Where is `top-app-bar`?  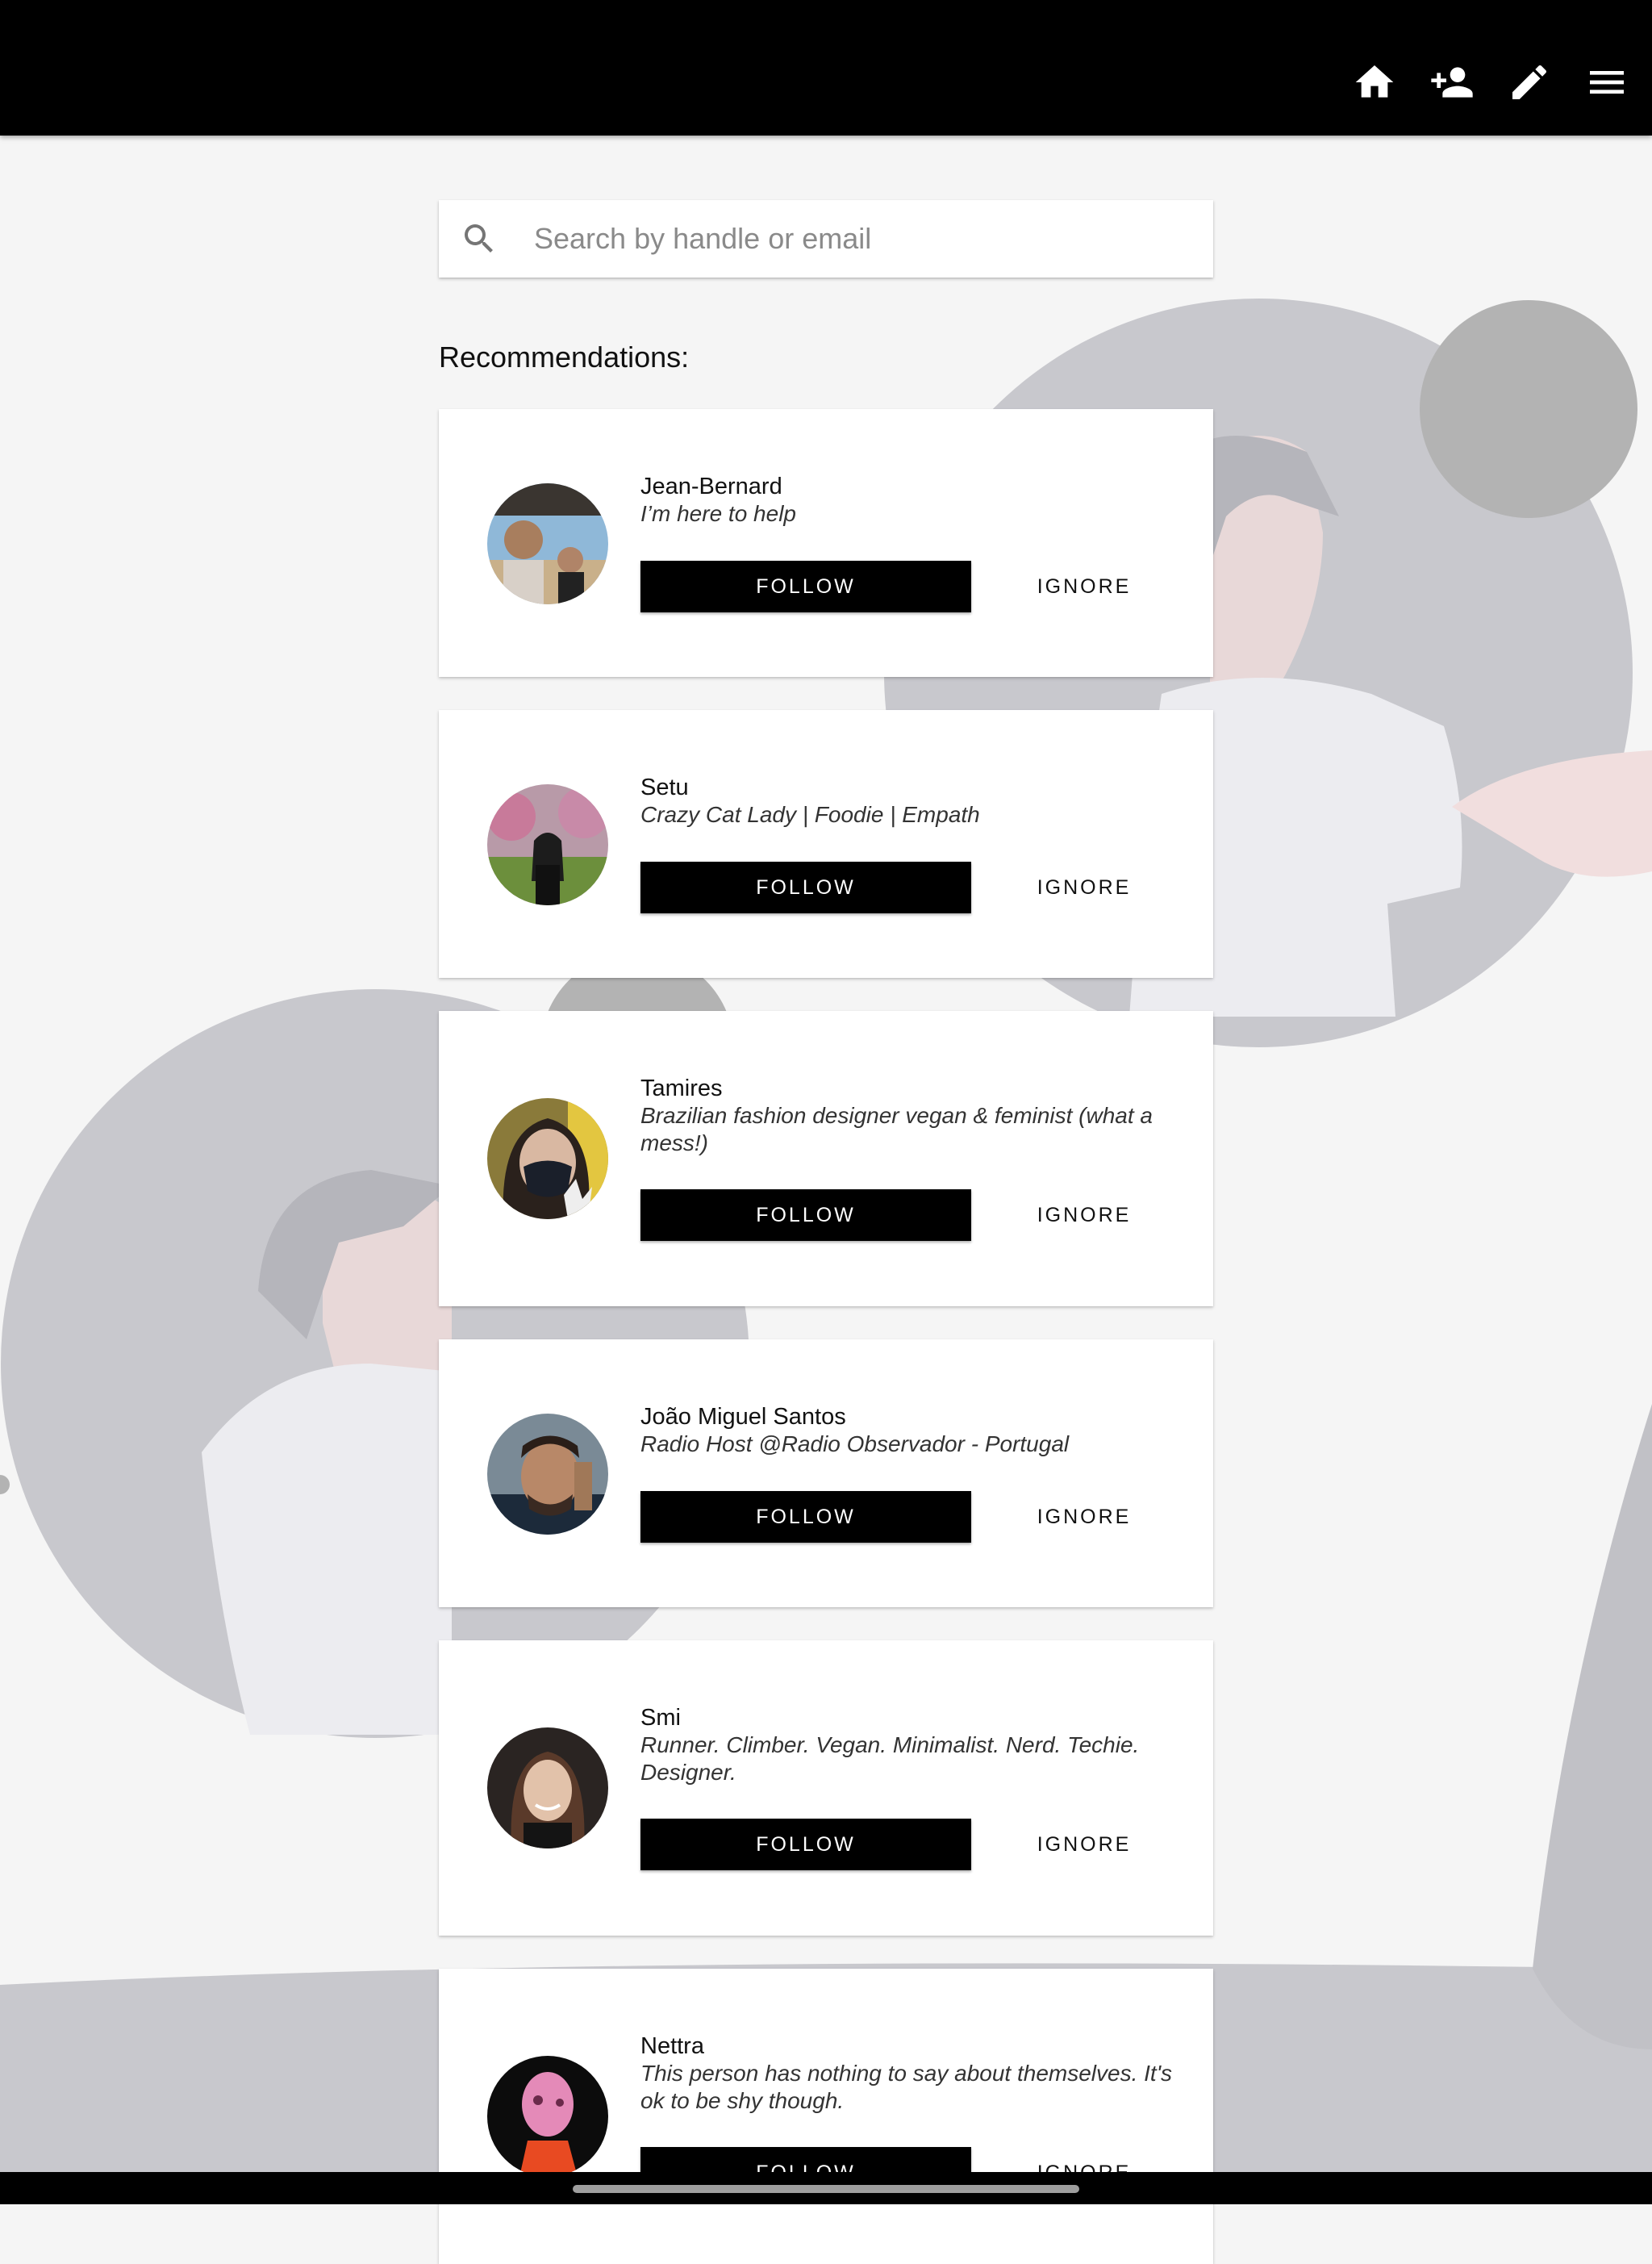
top-app-bar is located at coordinates (826, 68).